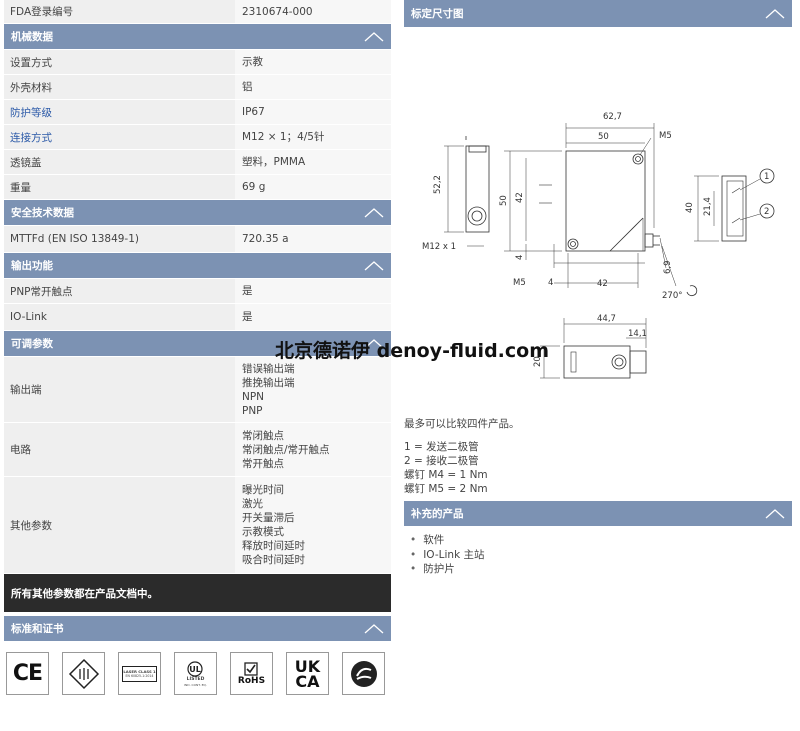 The image size is (800, 731). I want to click on supplementary-list: 软件 IO-Link 主站 防护片, so click(598, 555).